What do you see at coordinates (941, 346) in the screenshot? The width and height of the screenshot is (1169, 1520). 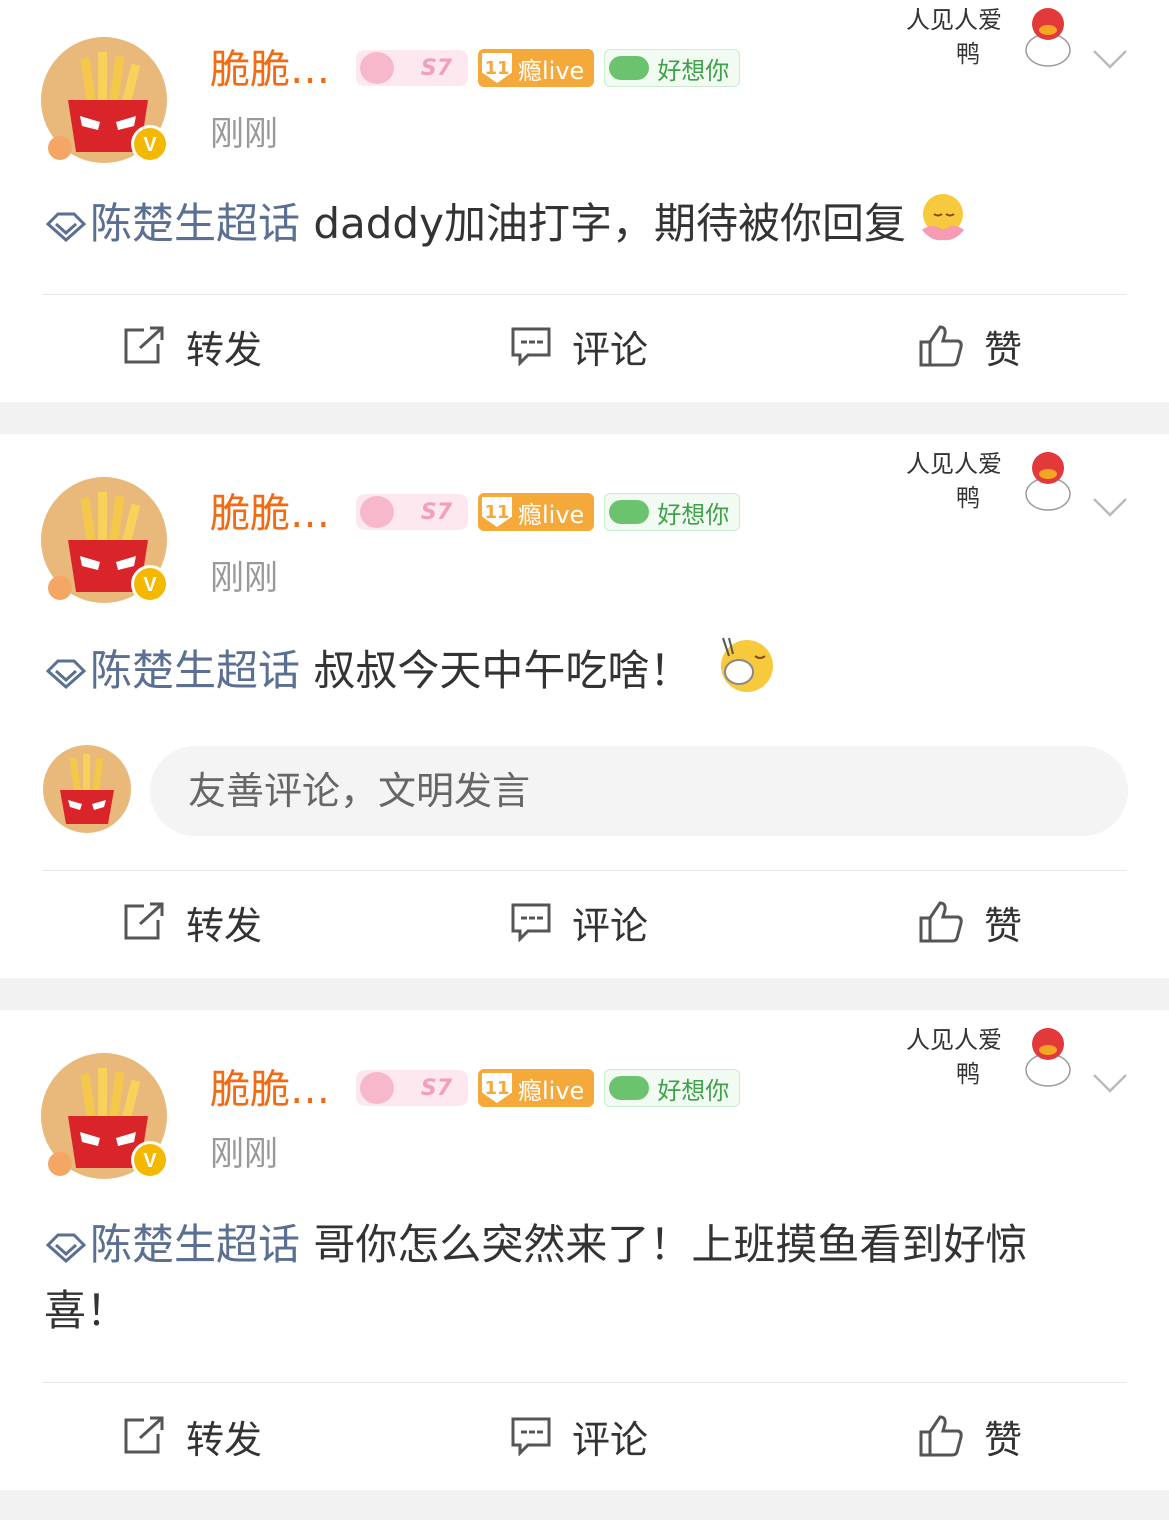 I see `thumbs-up-icon` at bounding box center [941, 346].